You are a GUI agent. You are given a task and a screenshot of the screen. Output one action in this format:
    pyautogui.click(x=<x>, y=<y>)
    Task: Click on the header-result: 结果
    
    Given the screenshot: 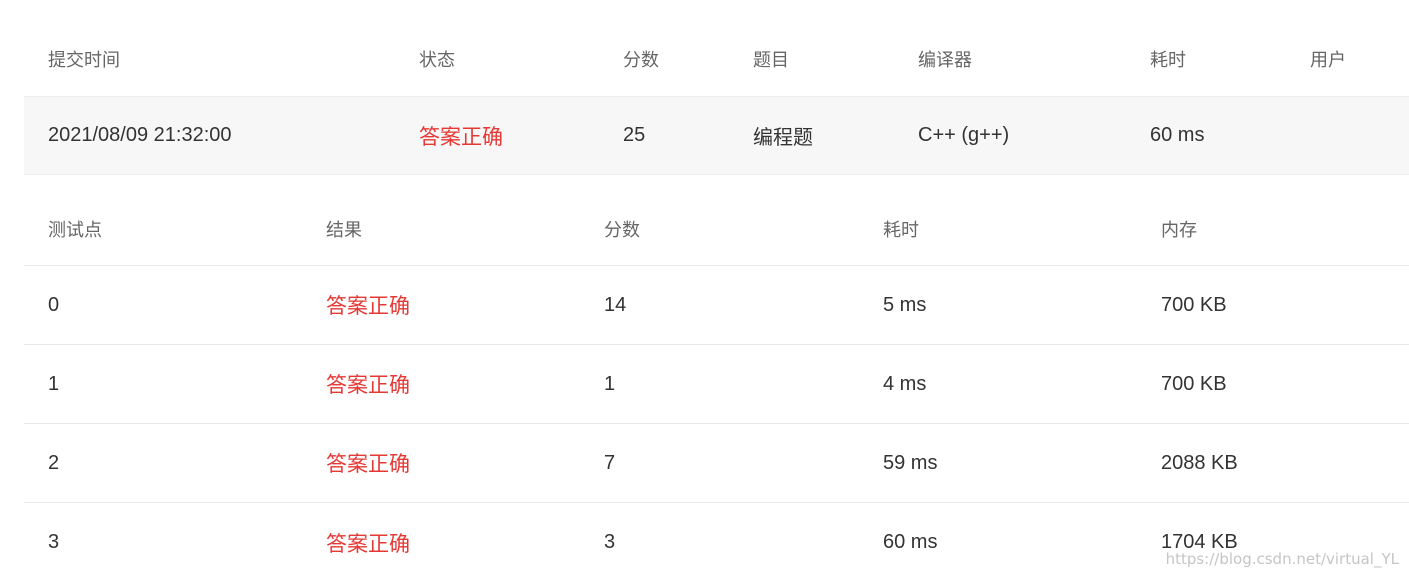 What is the action you would take?
    pyautogui.click(x=344, y=229)
    